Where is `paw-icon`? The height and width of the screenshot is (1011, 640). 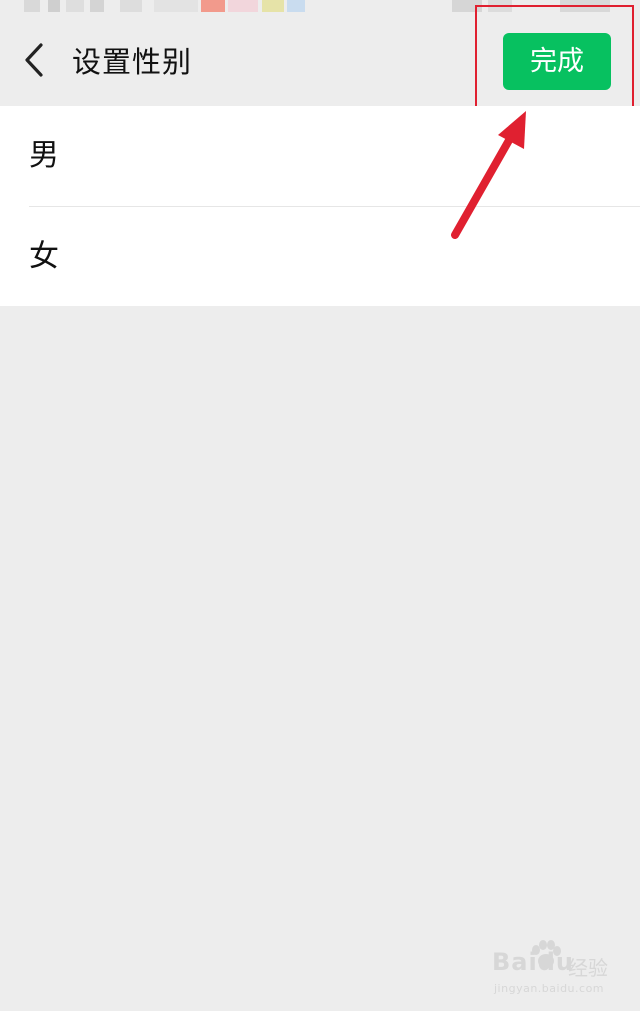 paw-icon is located at coordinates (546, 954).